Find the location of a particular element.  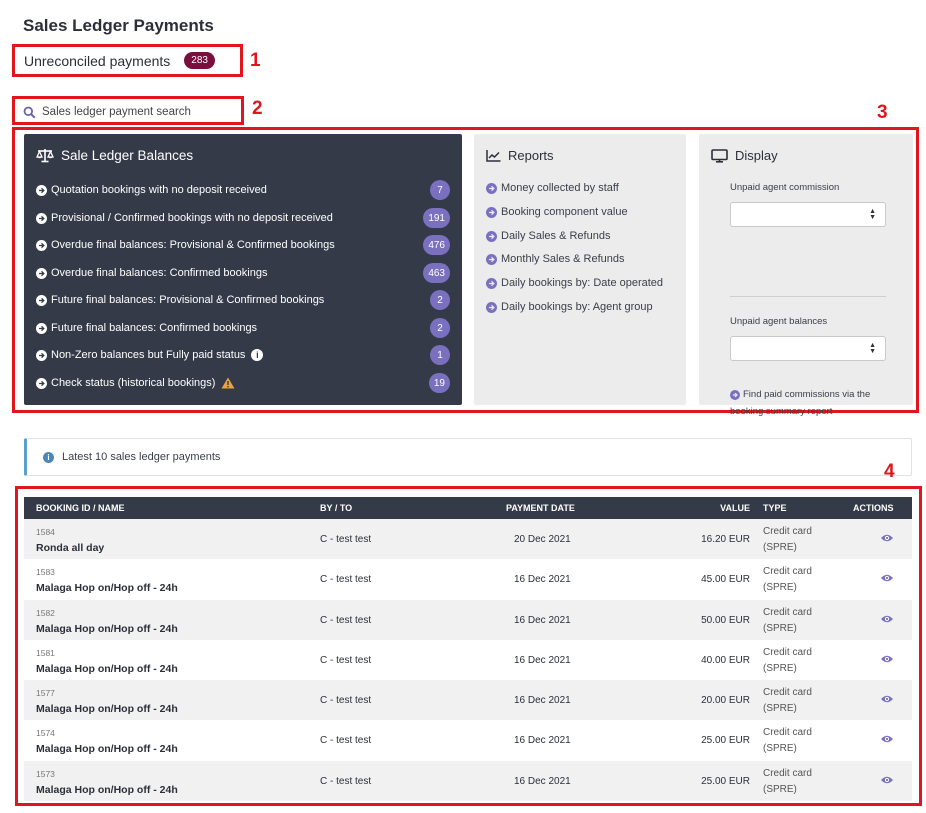

balance-item: Check status (historical bookings) 19 is located at coordinates (243, 383).